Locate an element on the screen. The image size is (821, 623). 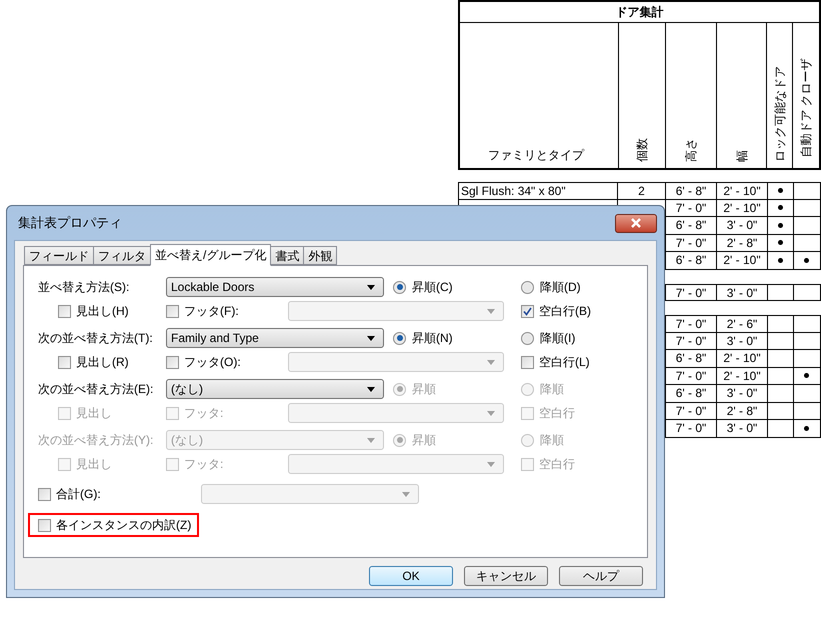
table-cell: 2' - 6" is located at coordinates (742, 324).